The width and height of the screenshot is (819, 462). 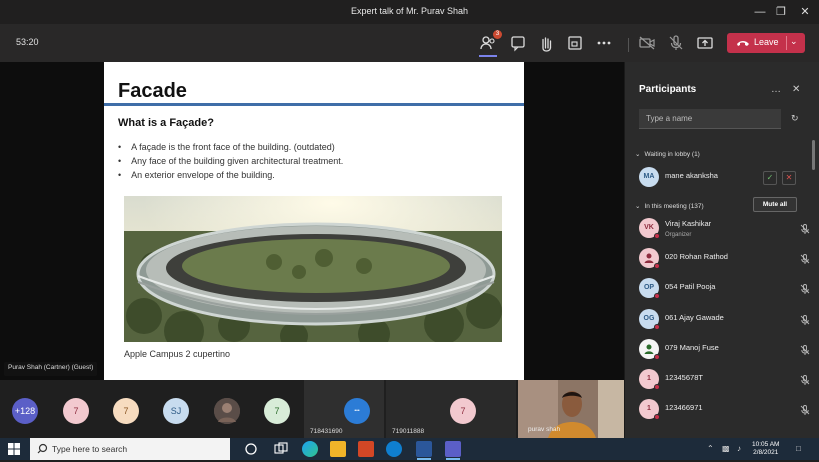 What do you see at coordinates (694, 317) in the screenshot?
I see `participant-name: 061 Ajay Gawade` at bounding box center [694, 317].